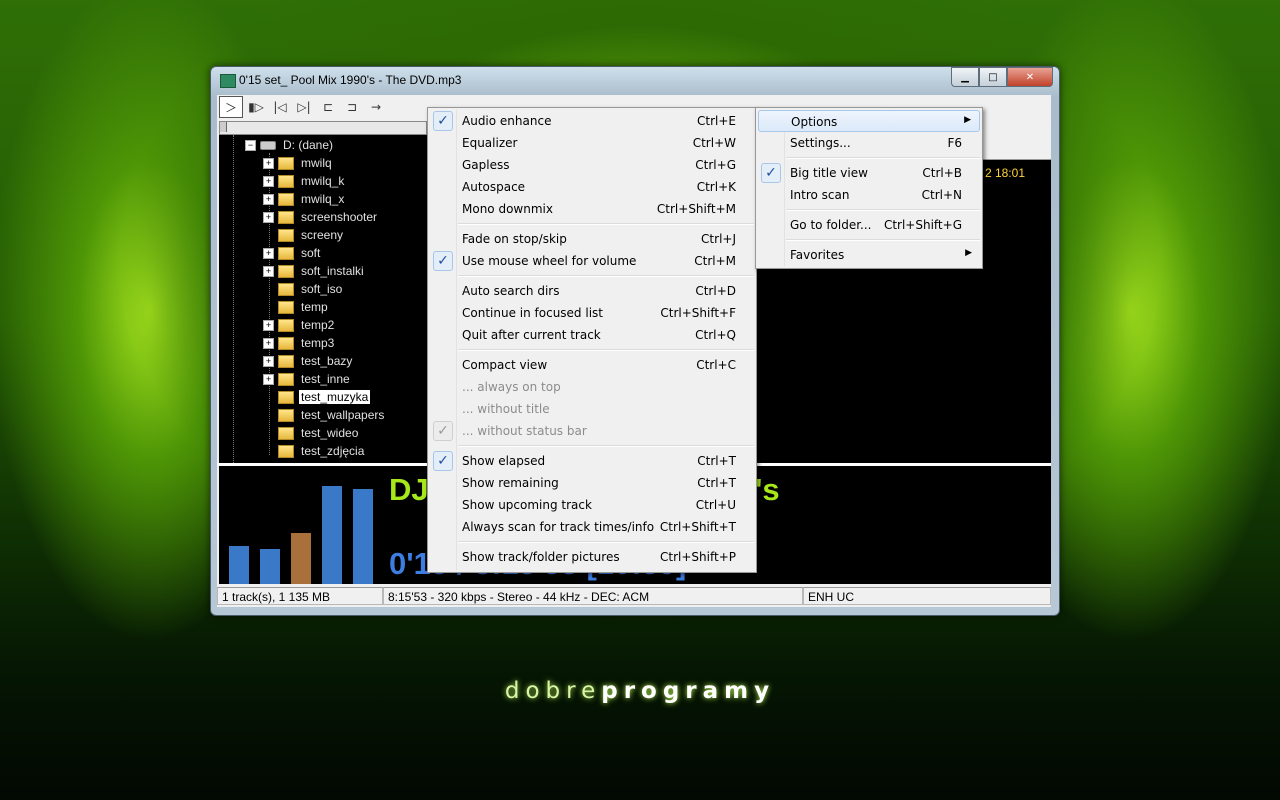 The height and width of the screenshot is (800, 1280). What do you see at coordinates (531, 335) in the screenshot?
I see `menu-item-label: Quit after current track` at bounding box center [531, 335].